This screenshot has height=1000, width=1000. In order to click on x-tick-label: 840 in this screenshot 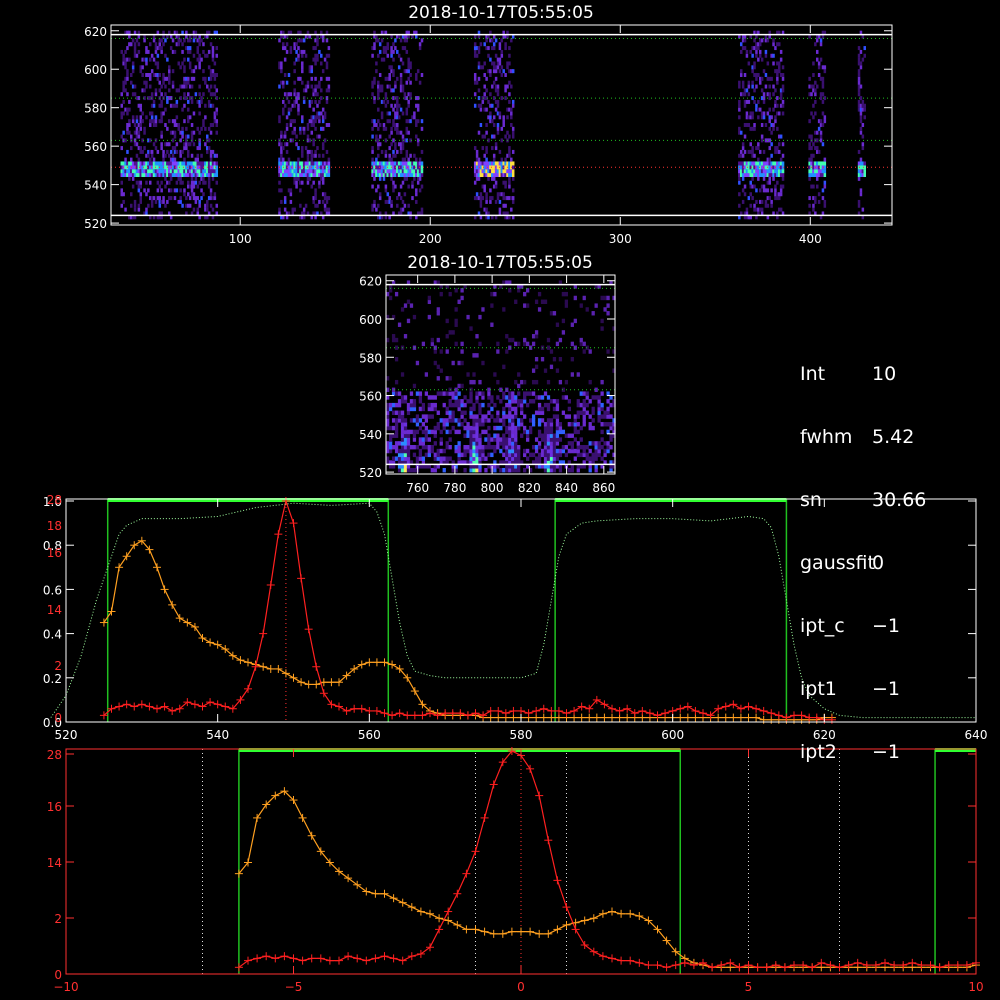, I will do `click(566, 488)`.